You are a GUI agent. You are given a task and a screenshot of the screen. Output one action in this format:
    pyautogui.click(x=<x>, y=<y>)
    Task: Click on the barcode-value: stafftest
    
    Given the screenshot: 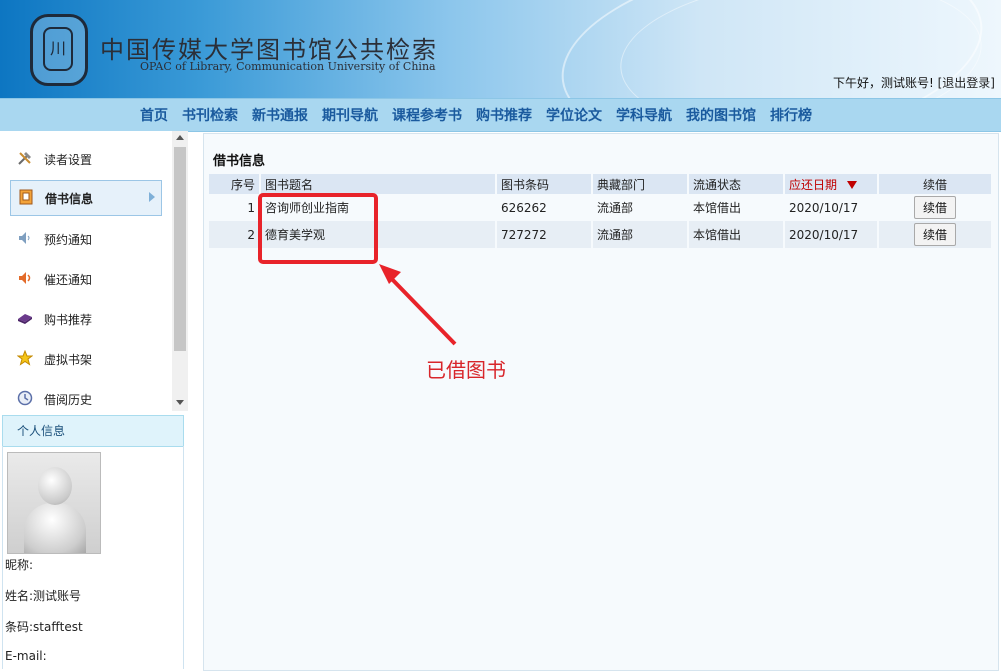 What is the action you would take?
    pyautogui.click(x=58, y=627)
    